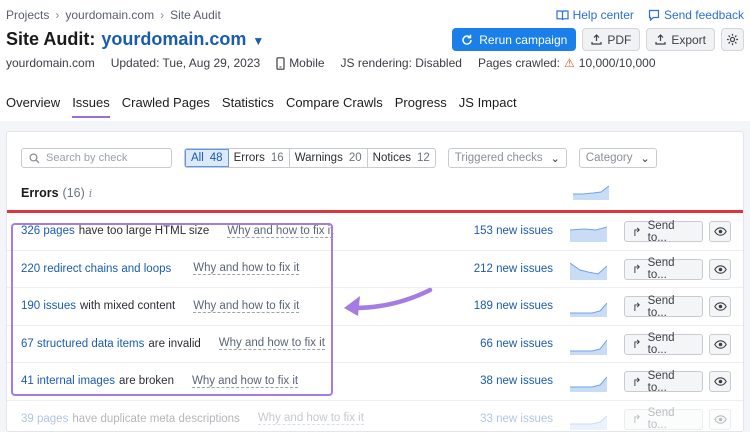 The height and width of the screenshot is (432, 750). Describe the element at coordinates (68, 381) in the screenshot. I see `issue-link: 41 internal images` at that location.